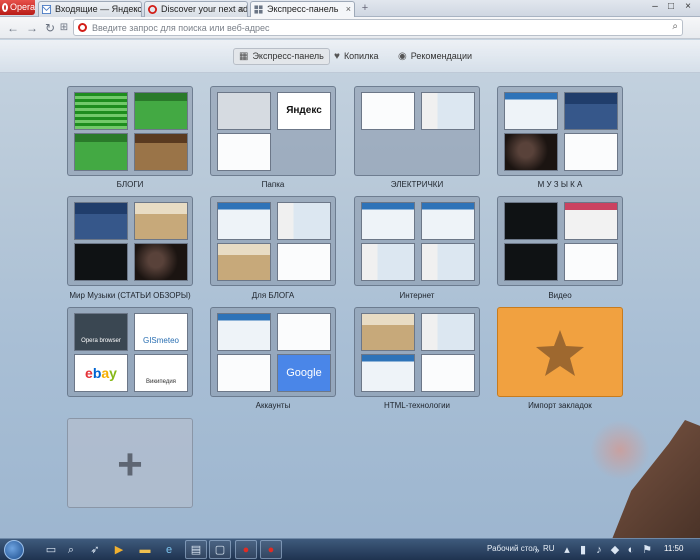  I want to click on gismeteo-thumbnail: GISmeteo, so click(161, 332).